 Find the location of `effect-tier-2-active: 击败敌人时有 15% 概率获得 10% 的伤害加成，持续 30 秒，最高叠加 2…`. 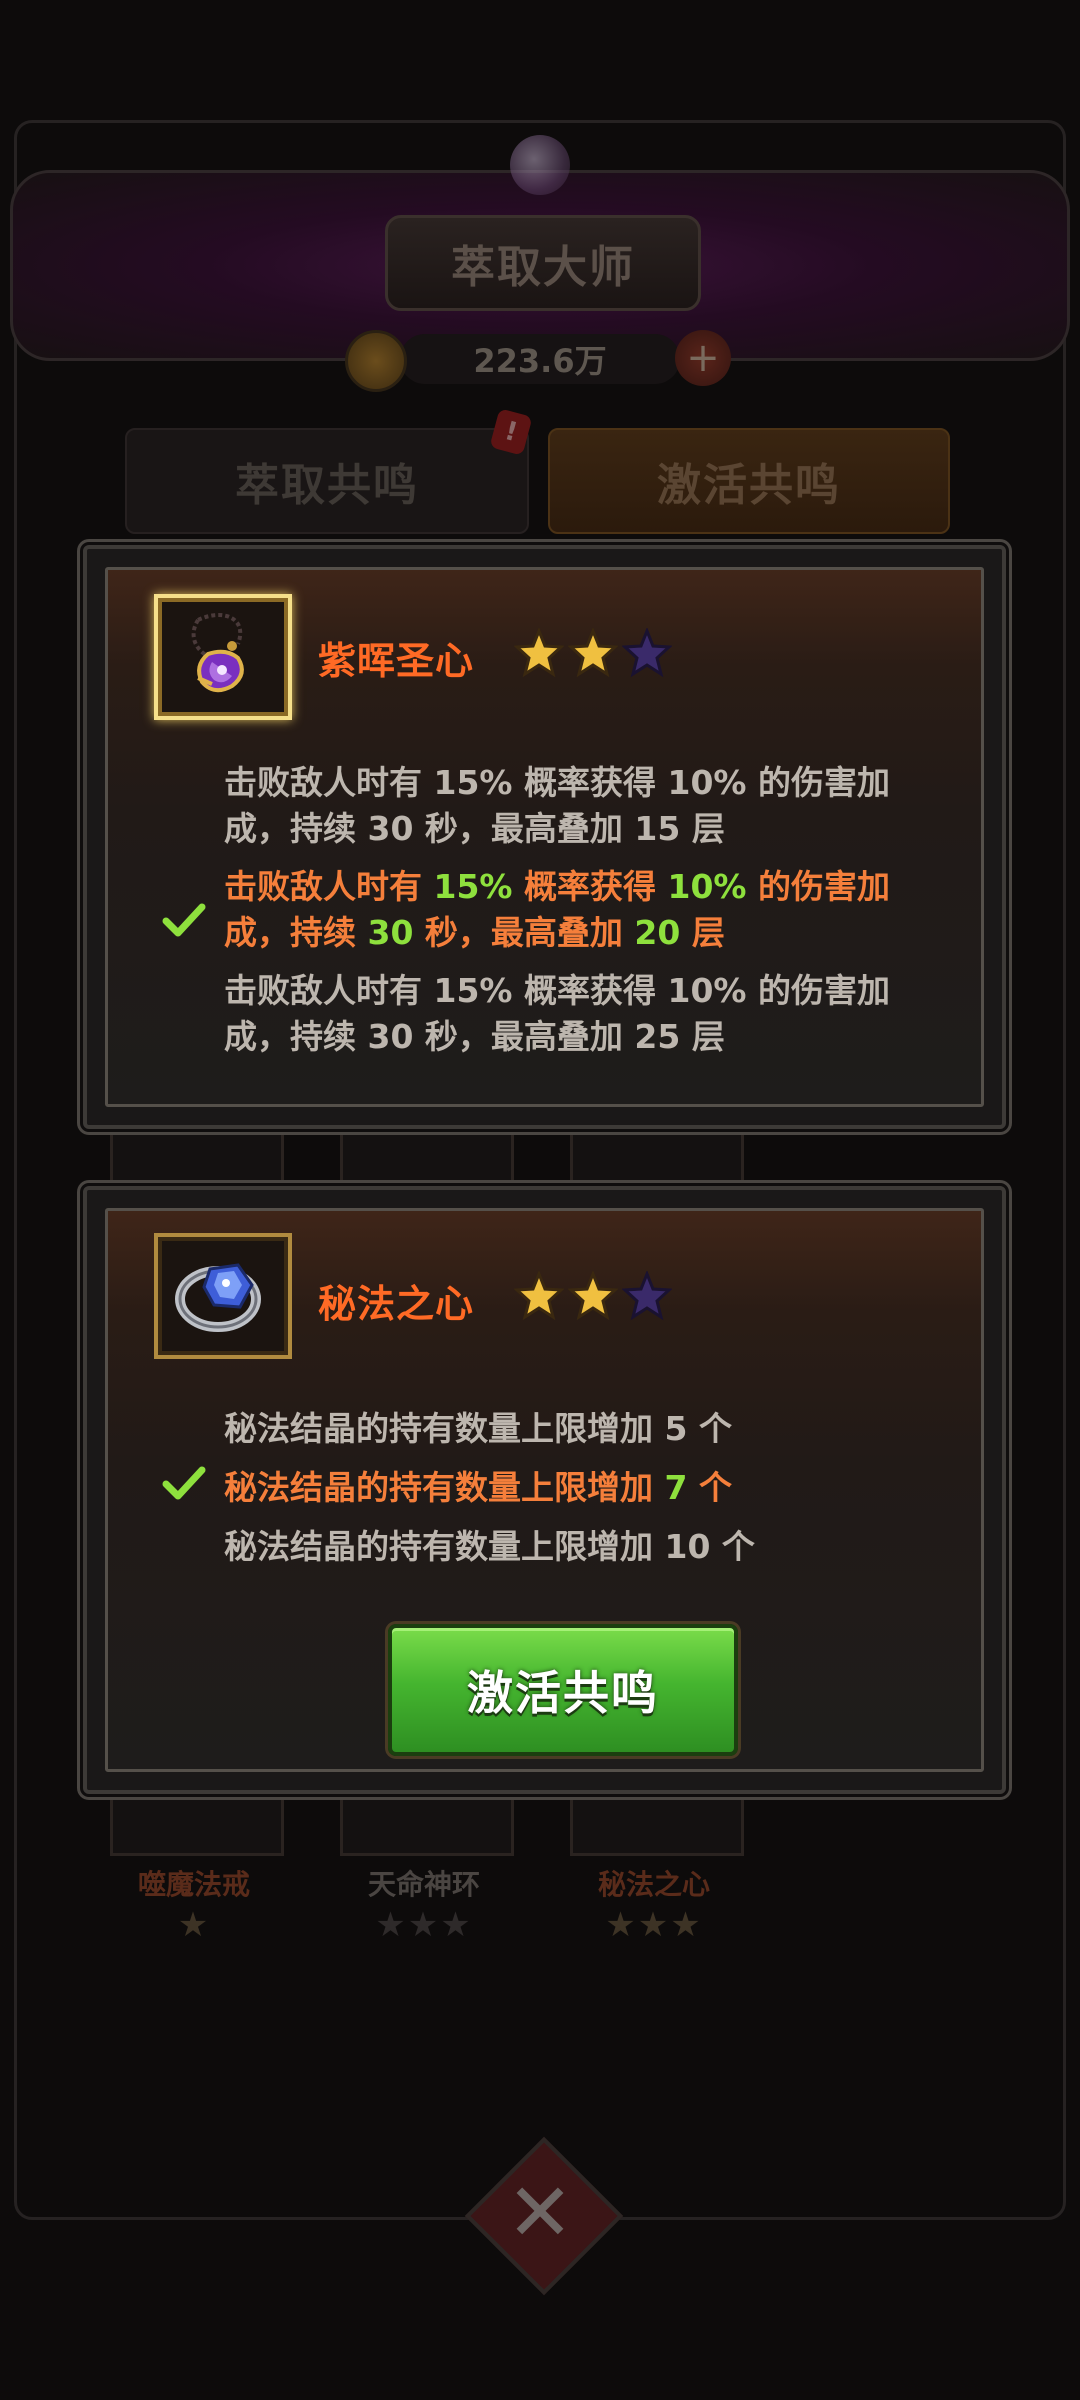

effect-tier-2-active: 击败敌人时有 15% 概率获得 10% 的伤害加成，持续 30 秒，最高叠加 2… is located at coordinates (557, 909).